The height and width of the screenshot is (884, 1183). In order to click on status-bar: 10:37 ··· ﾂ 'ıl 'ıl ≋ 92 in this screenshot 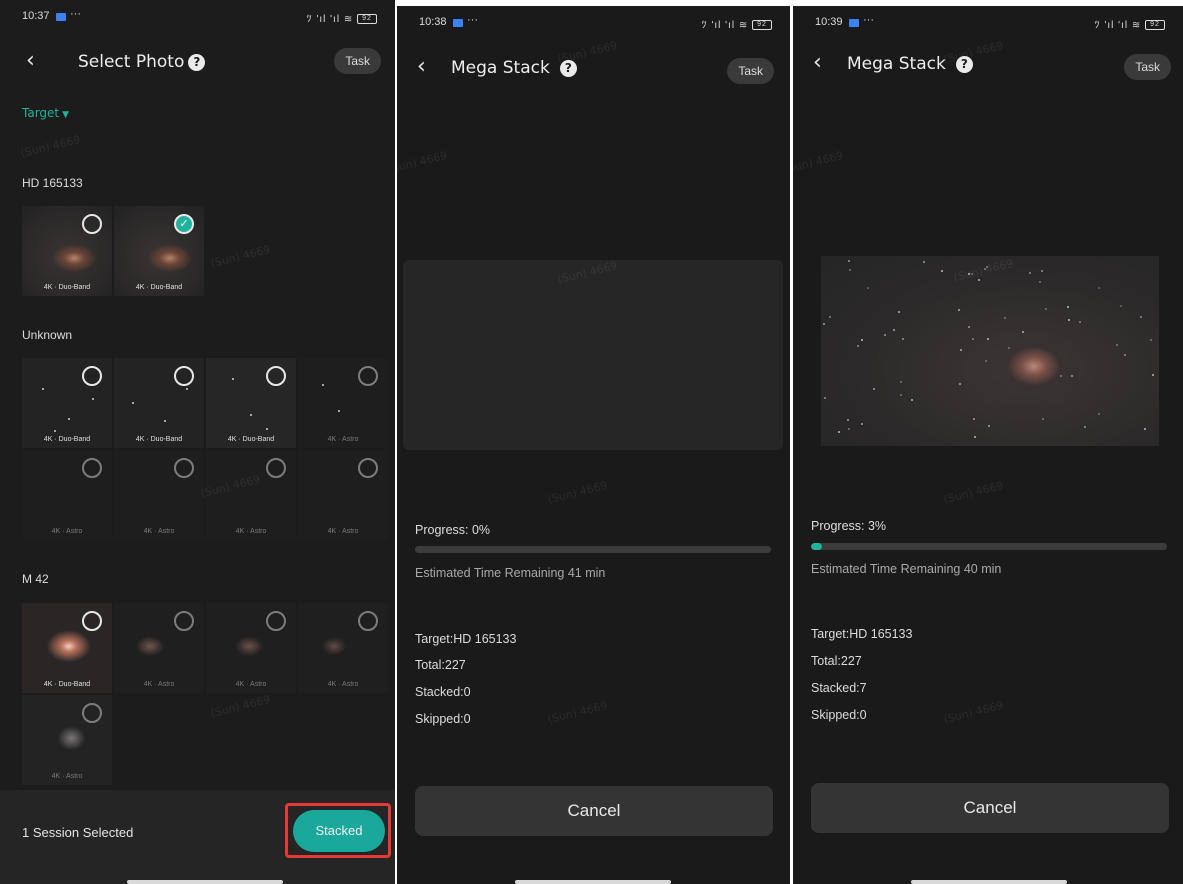, I will do `click(199, 17)`.